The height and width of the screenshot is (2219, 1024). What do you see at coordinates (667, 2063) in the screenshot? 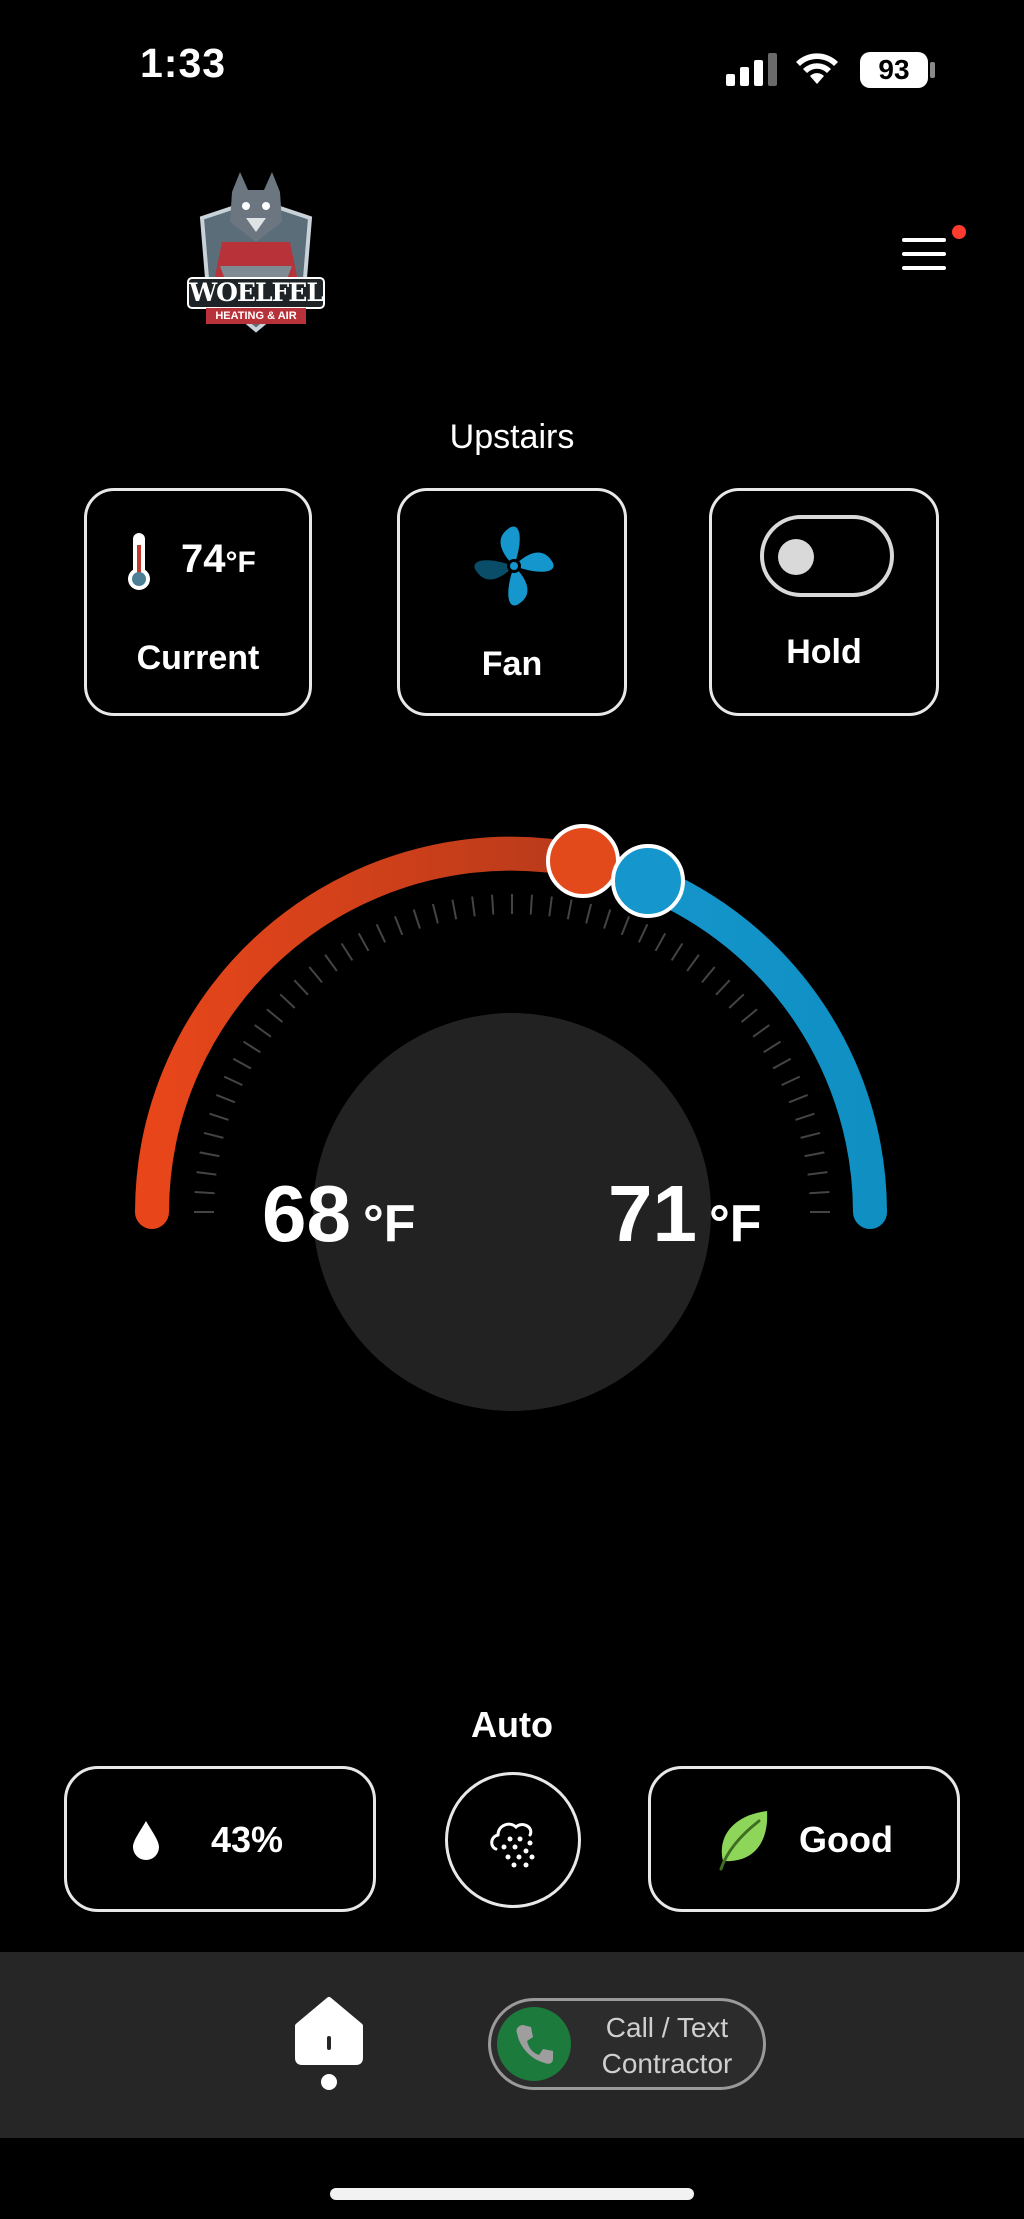
I see `contact-line-2: Contractor` at bounding box center [667, 2063].